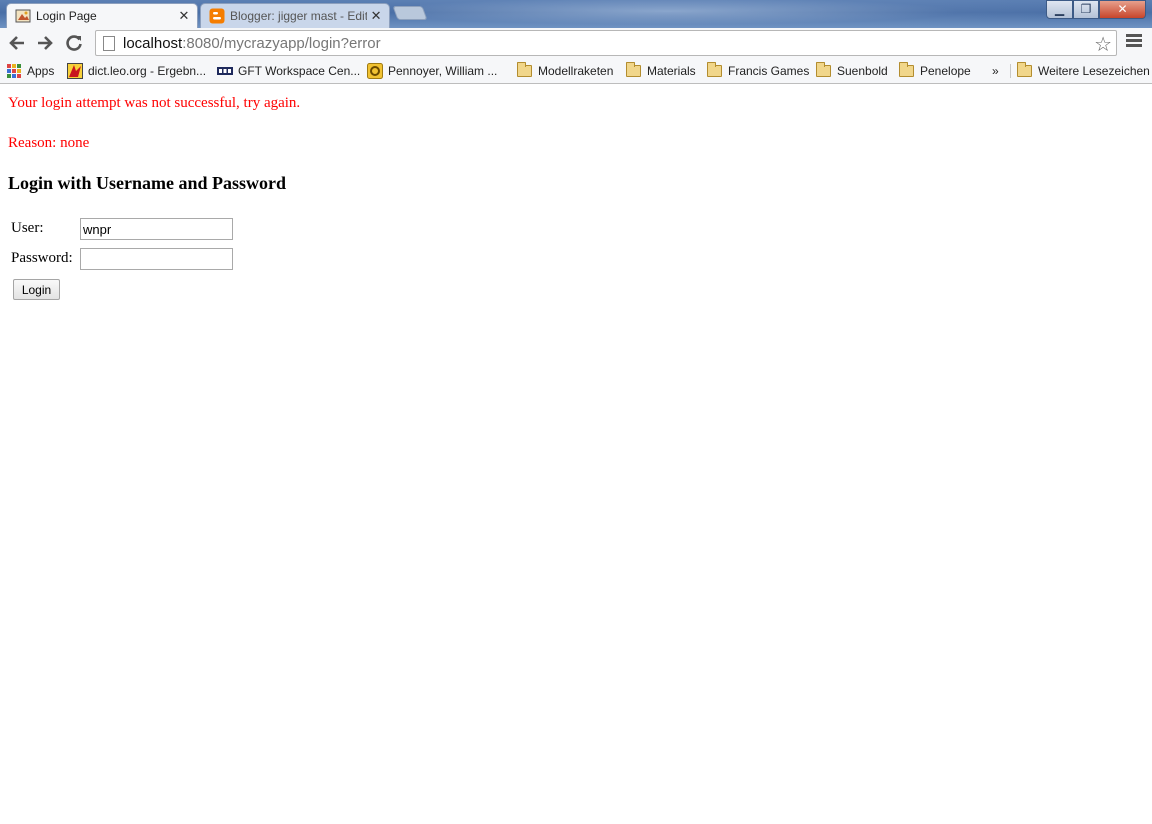 The image size is (1152, 824). I want to click on bookmark-star-icon: ☆, so click(1103, 44).